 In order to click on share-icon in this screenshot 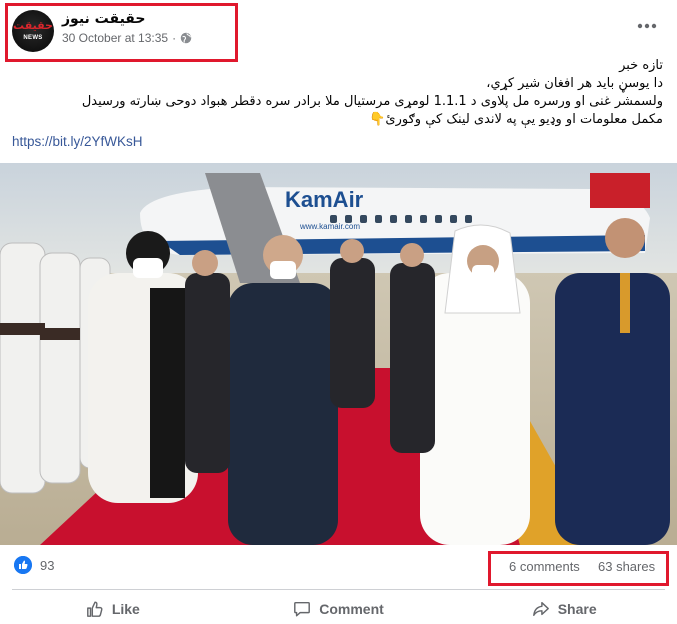, I will do `click(540, 608)`.